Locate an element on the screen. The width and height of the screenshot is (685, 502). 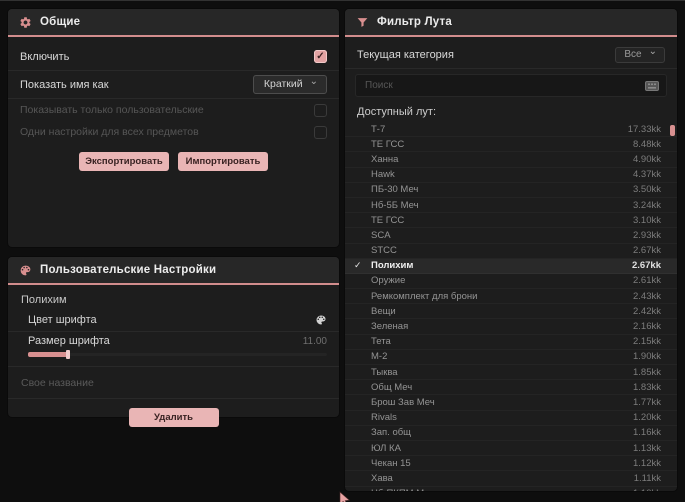
loot-item-name: Нб-ПКПМ Меч is located at coordinates (502, 489).